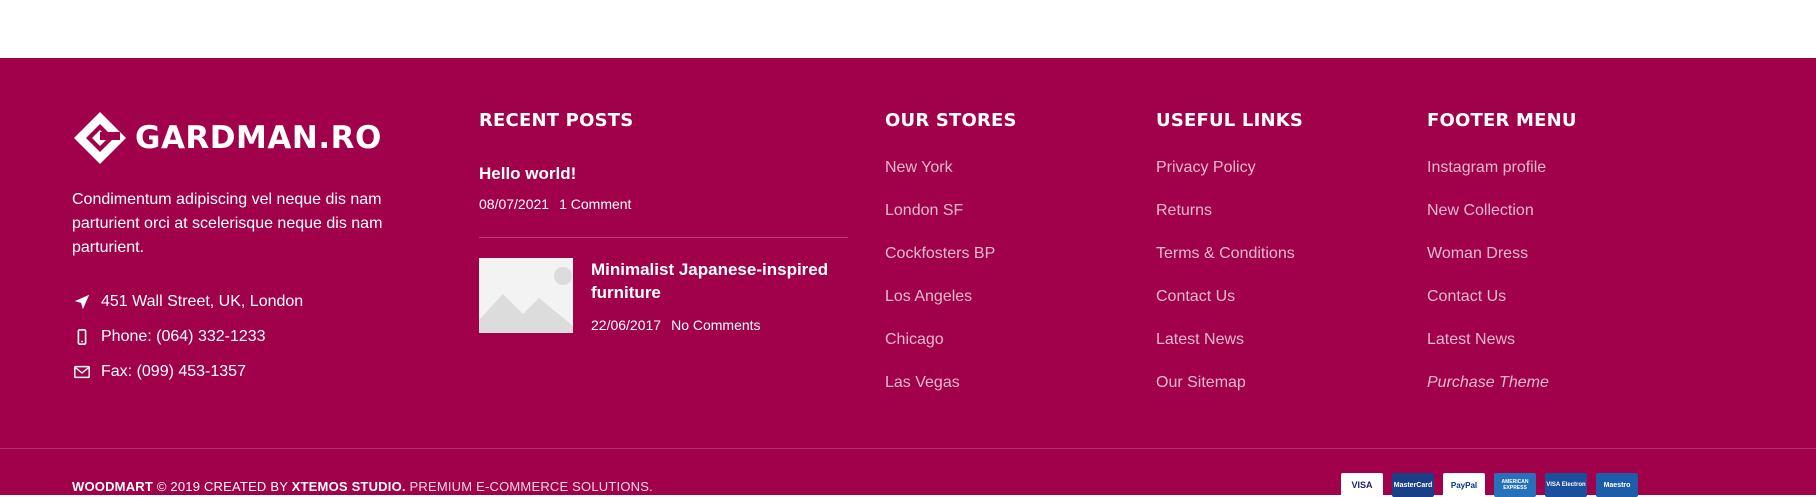 The width and height of the screenshot is (1816, 497). I want to click on visa-card-icon: VISA, so click(1362, 485).